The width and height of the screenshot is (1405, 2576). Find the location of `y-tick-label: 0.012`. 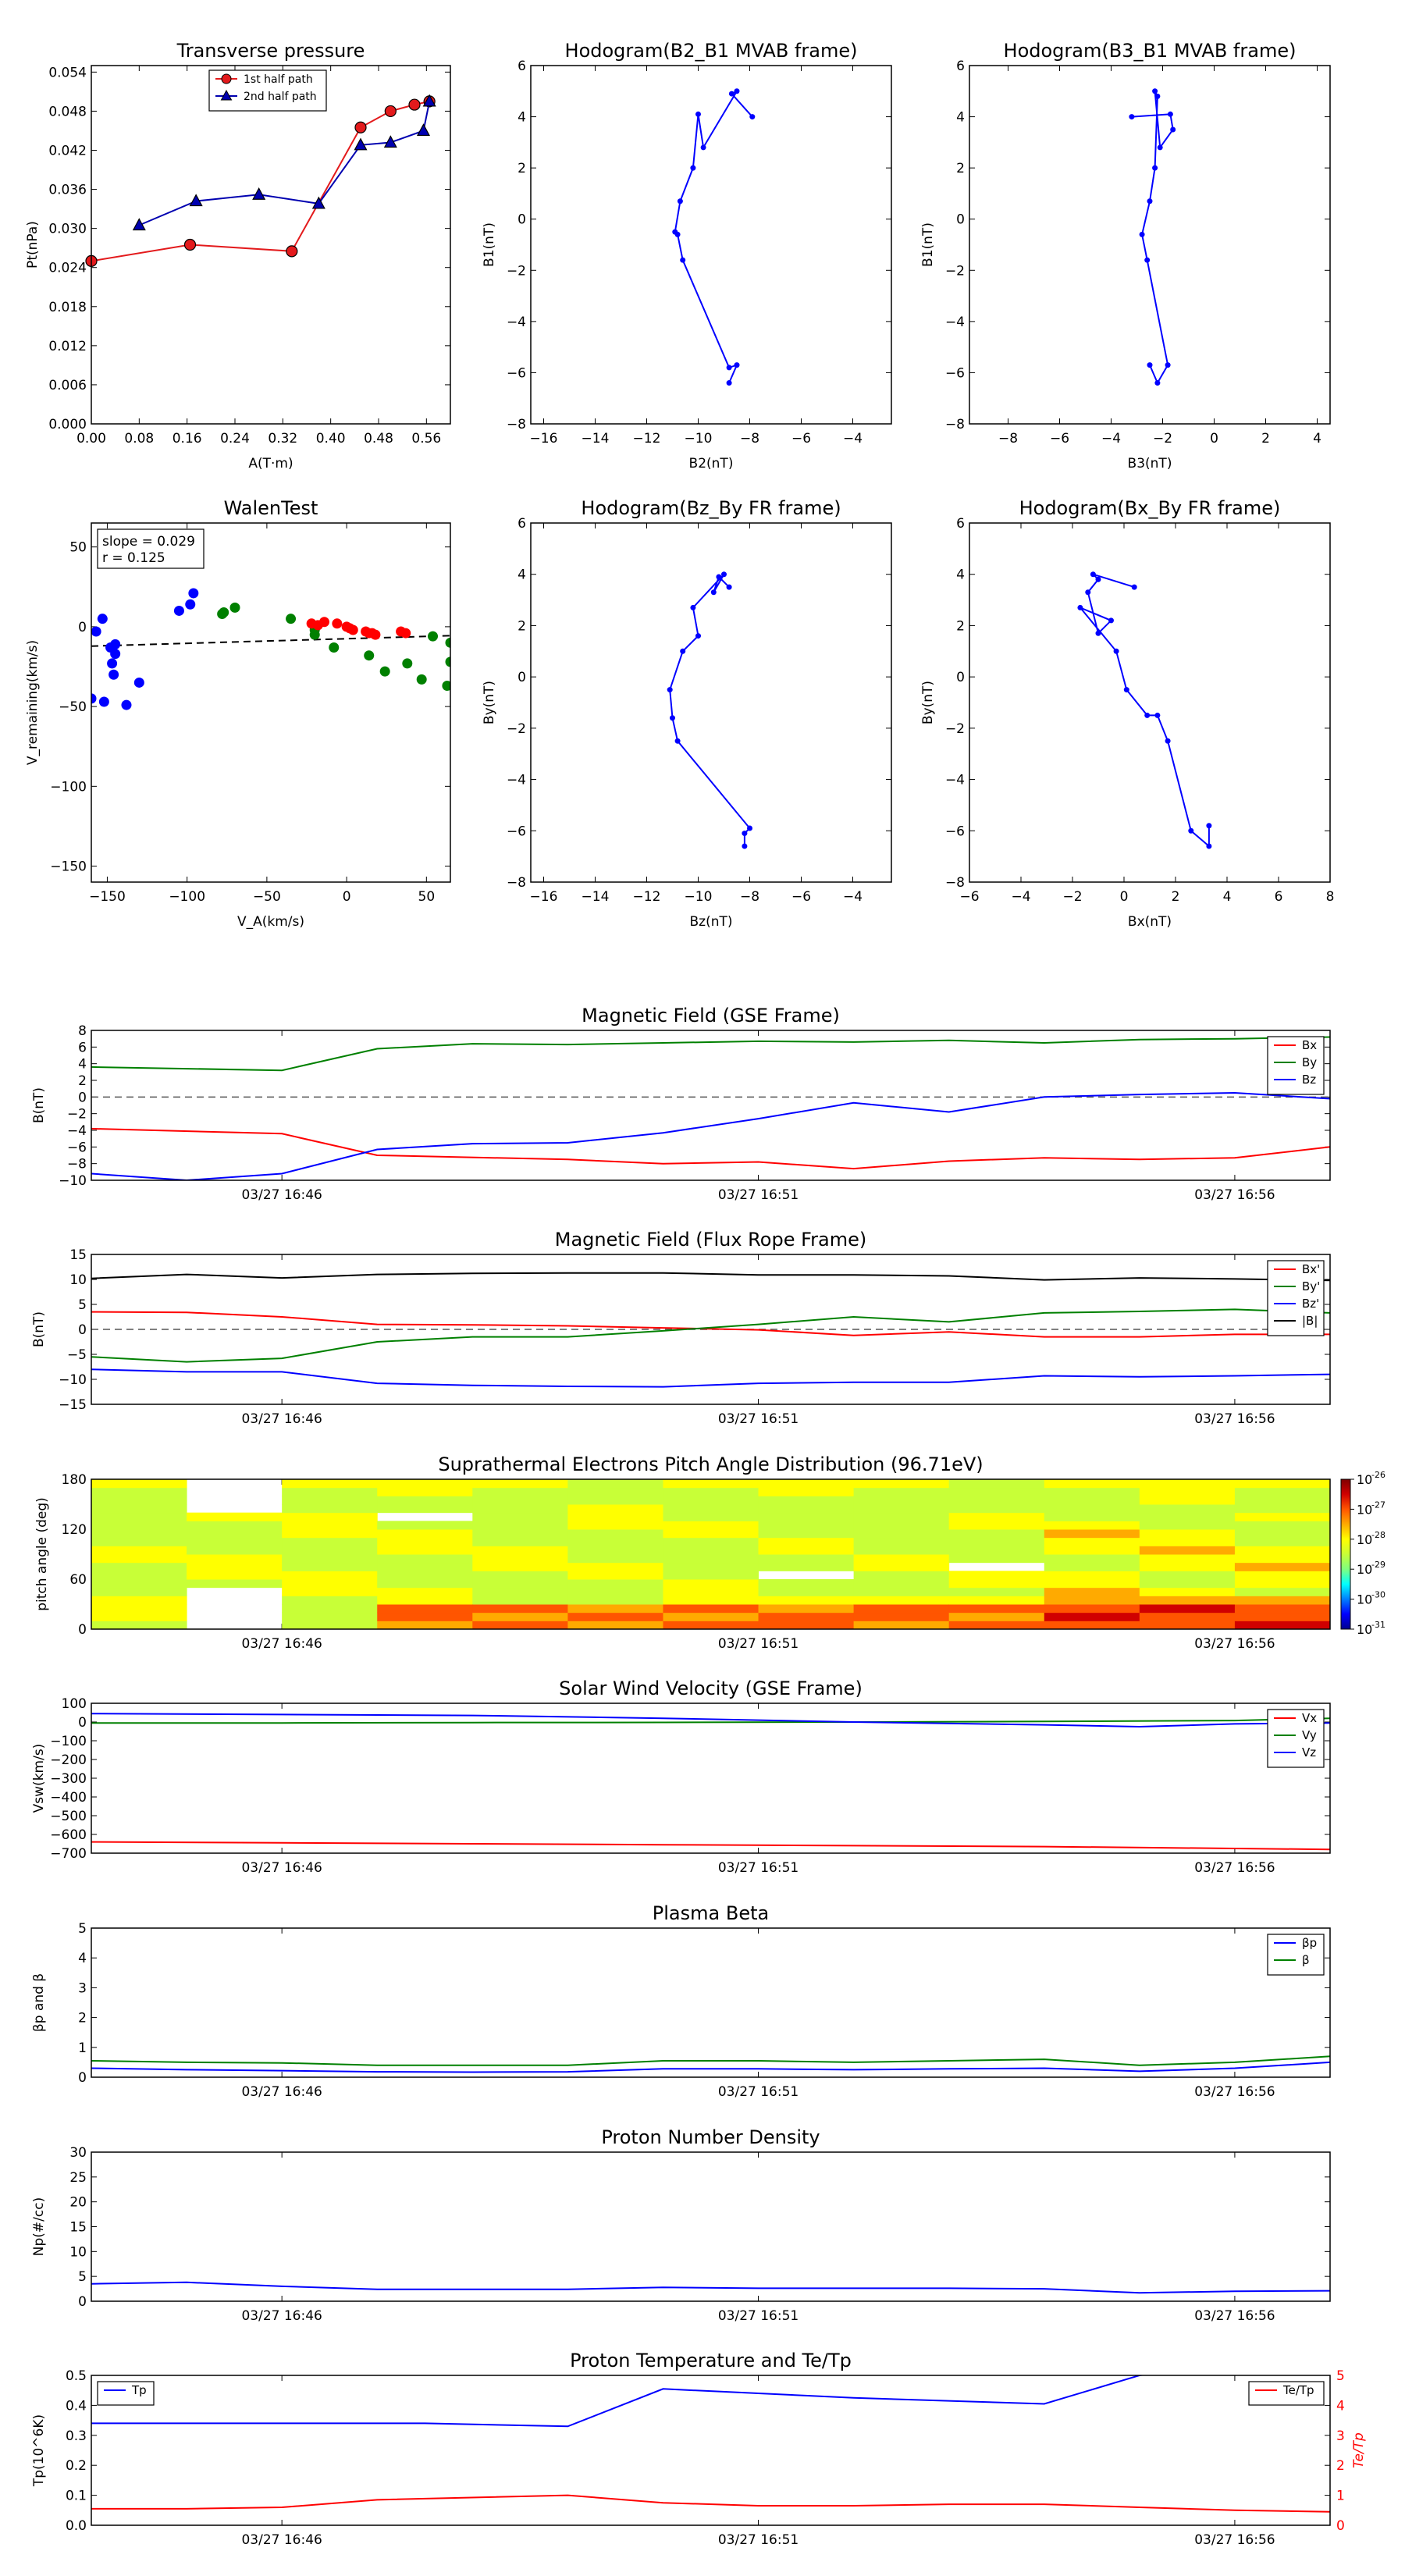

y-tick-label: 0.012 is located at coordinates (68, 346).